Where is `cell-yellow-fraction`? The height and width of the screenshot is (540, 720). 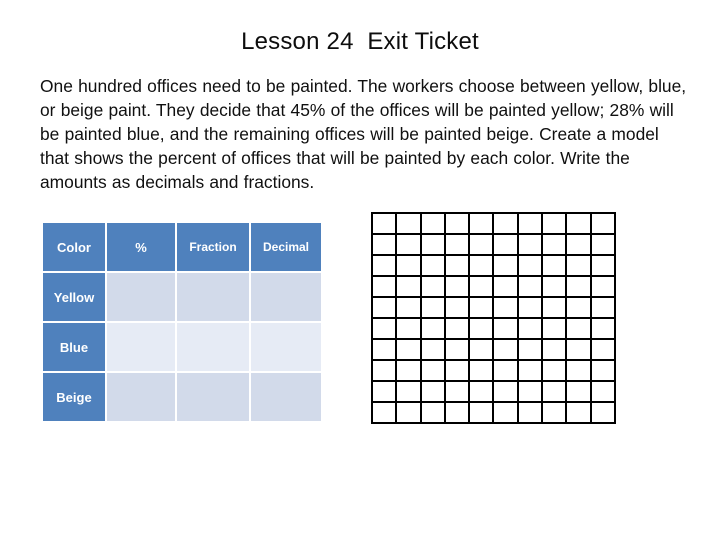
cell-yellow-fraction is located at coordinates (213, 297).